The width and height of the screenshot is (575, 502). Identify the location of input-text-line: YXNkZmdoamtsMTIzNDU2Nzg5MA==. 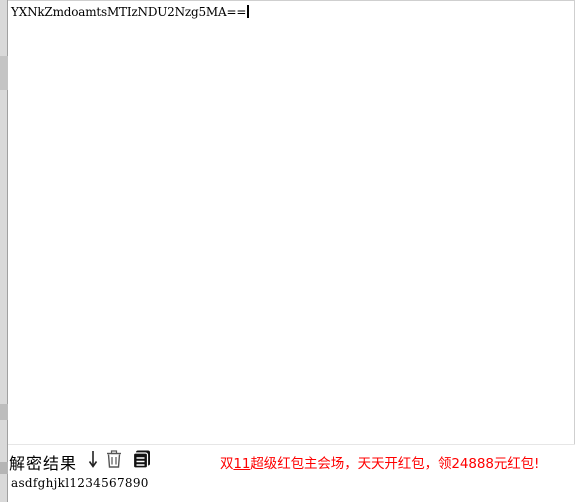
(130, 12).